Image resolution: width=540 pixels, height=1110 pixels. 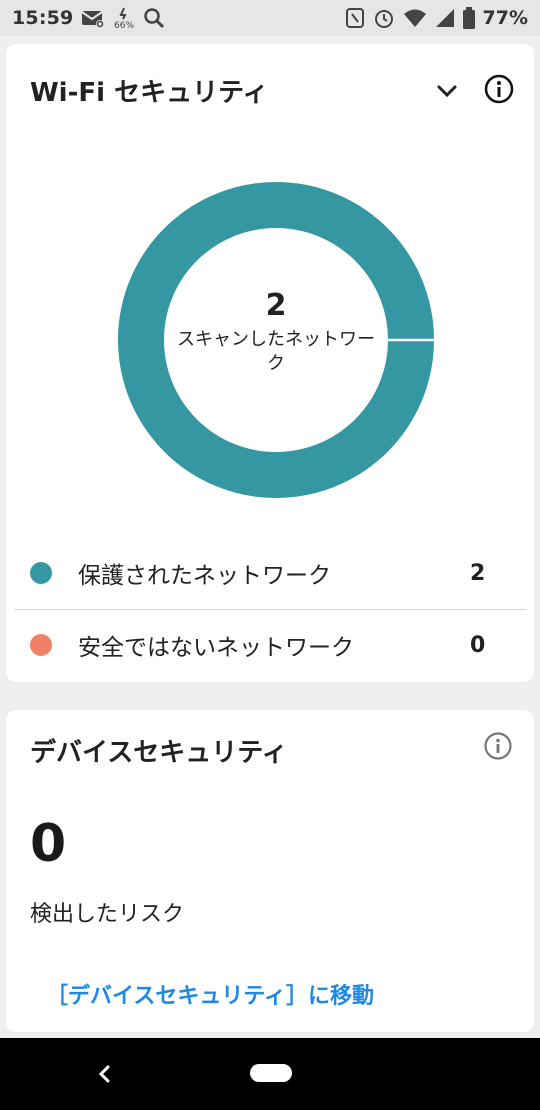 I want to click on mail-icon, so click(x=93, y=18).